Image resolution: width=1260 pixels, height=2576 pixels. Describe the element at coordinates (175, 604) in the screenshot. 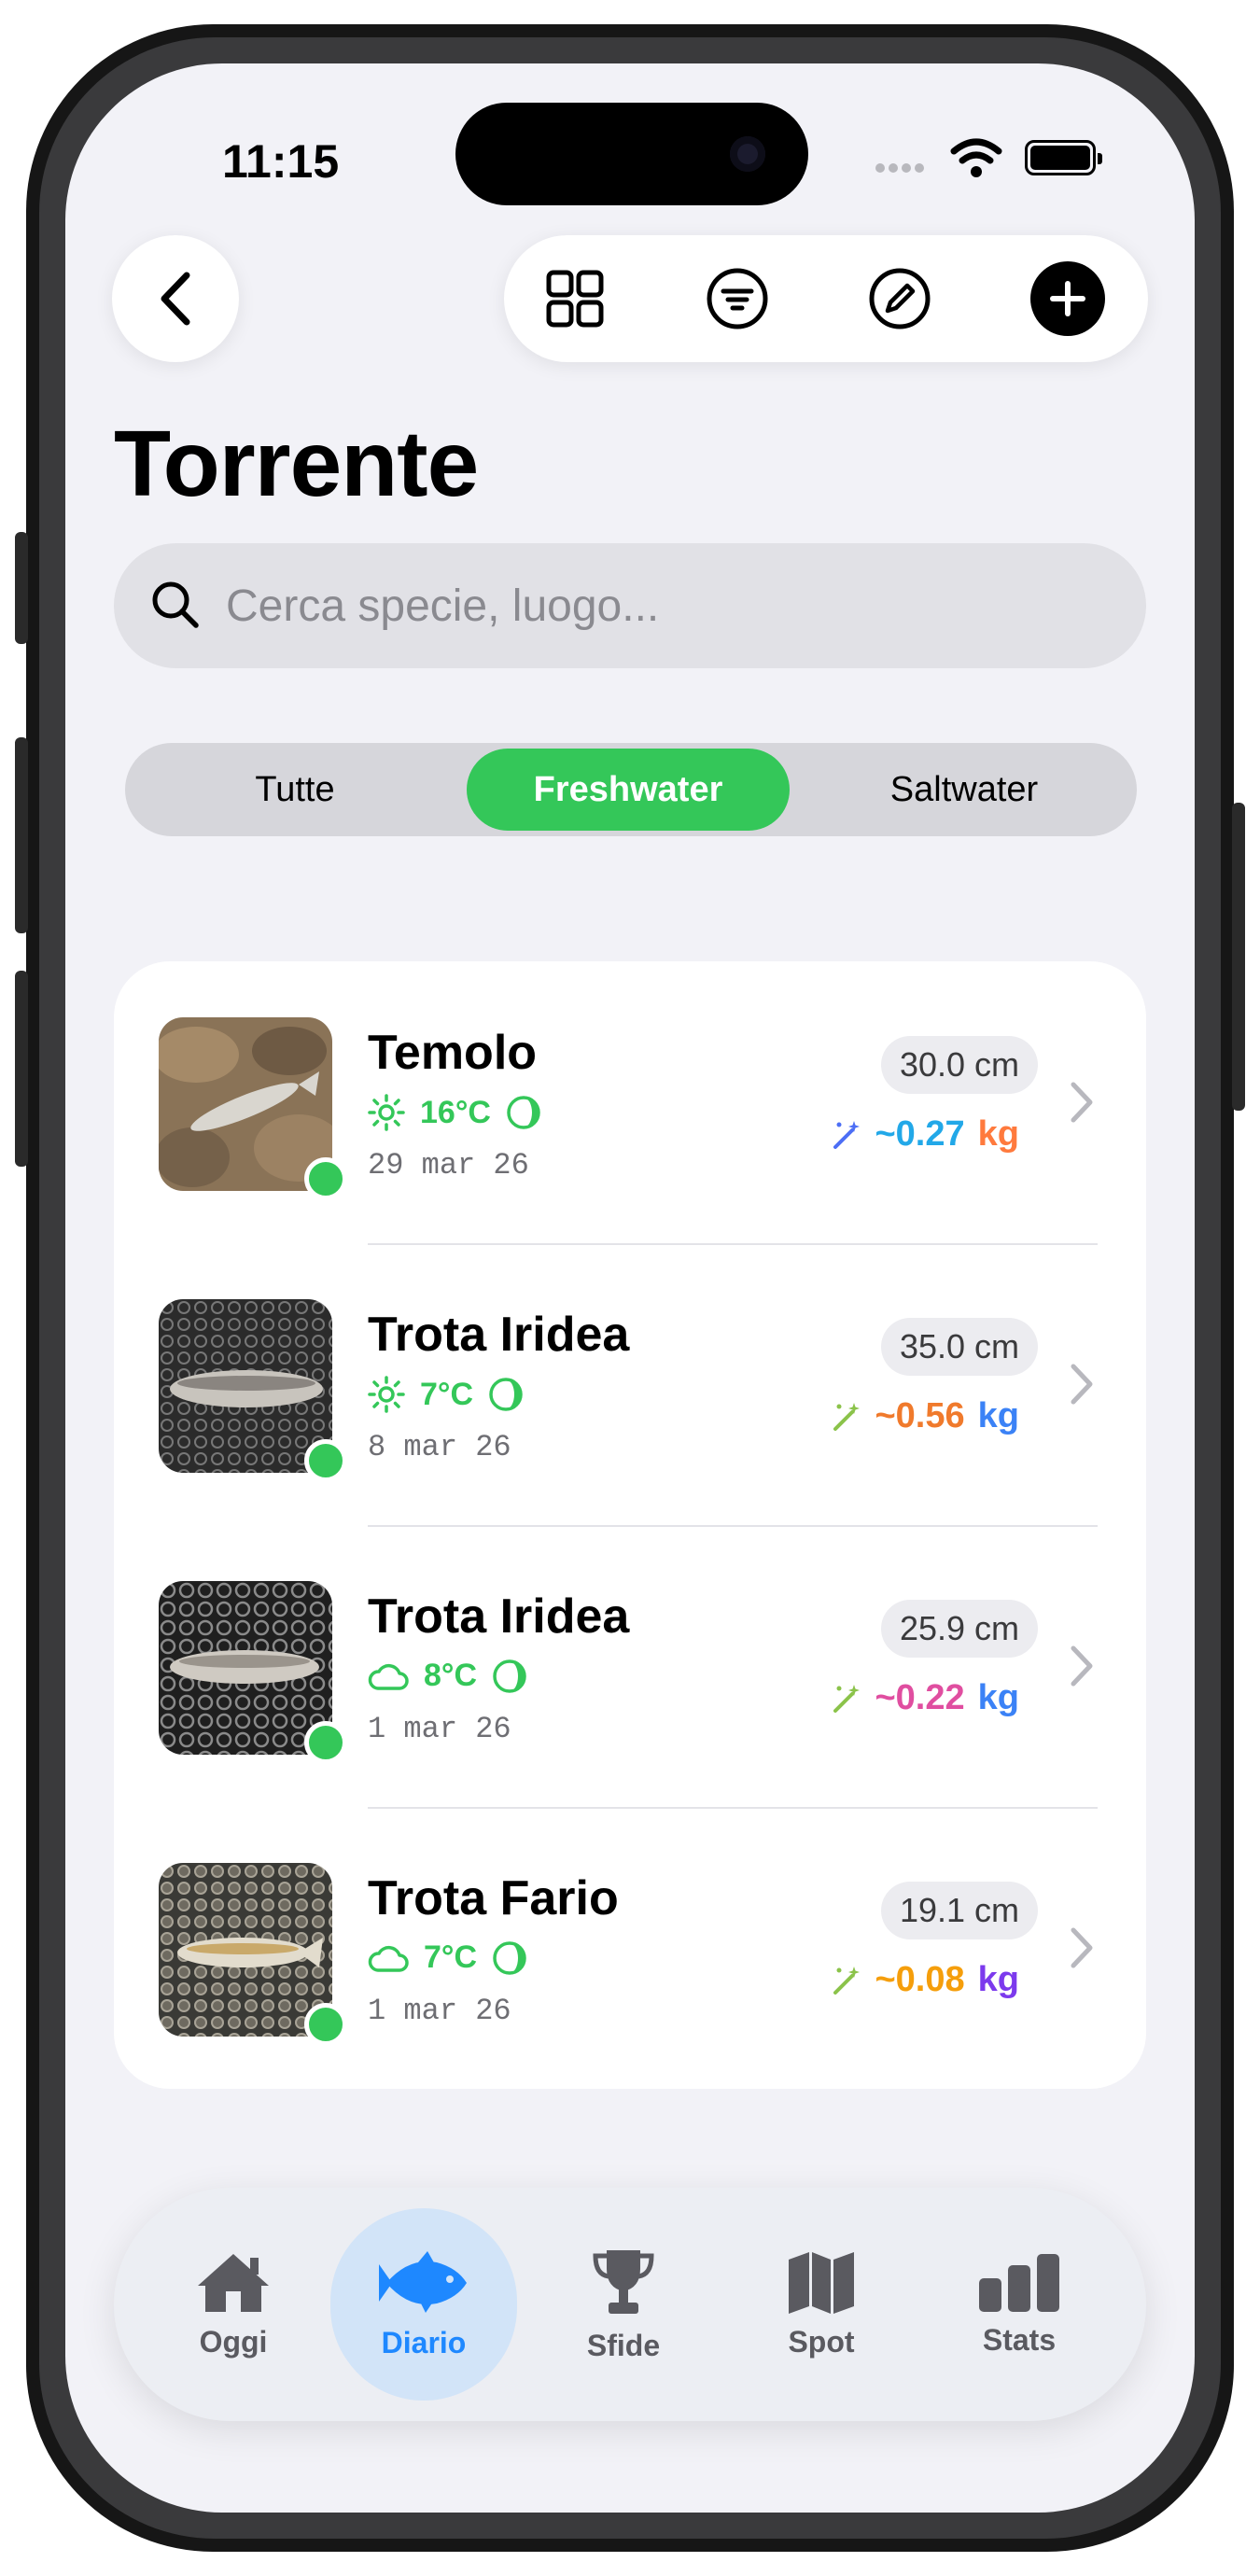

I see `search-icon` at that location.